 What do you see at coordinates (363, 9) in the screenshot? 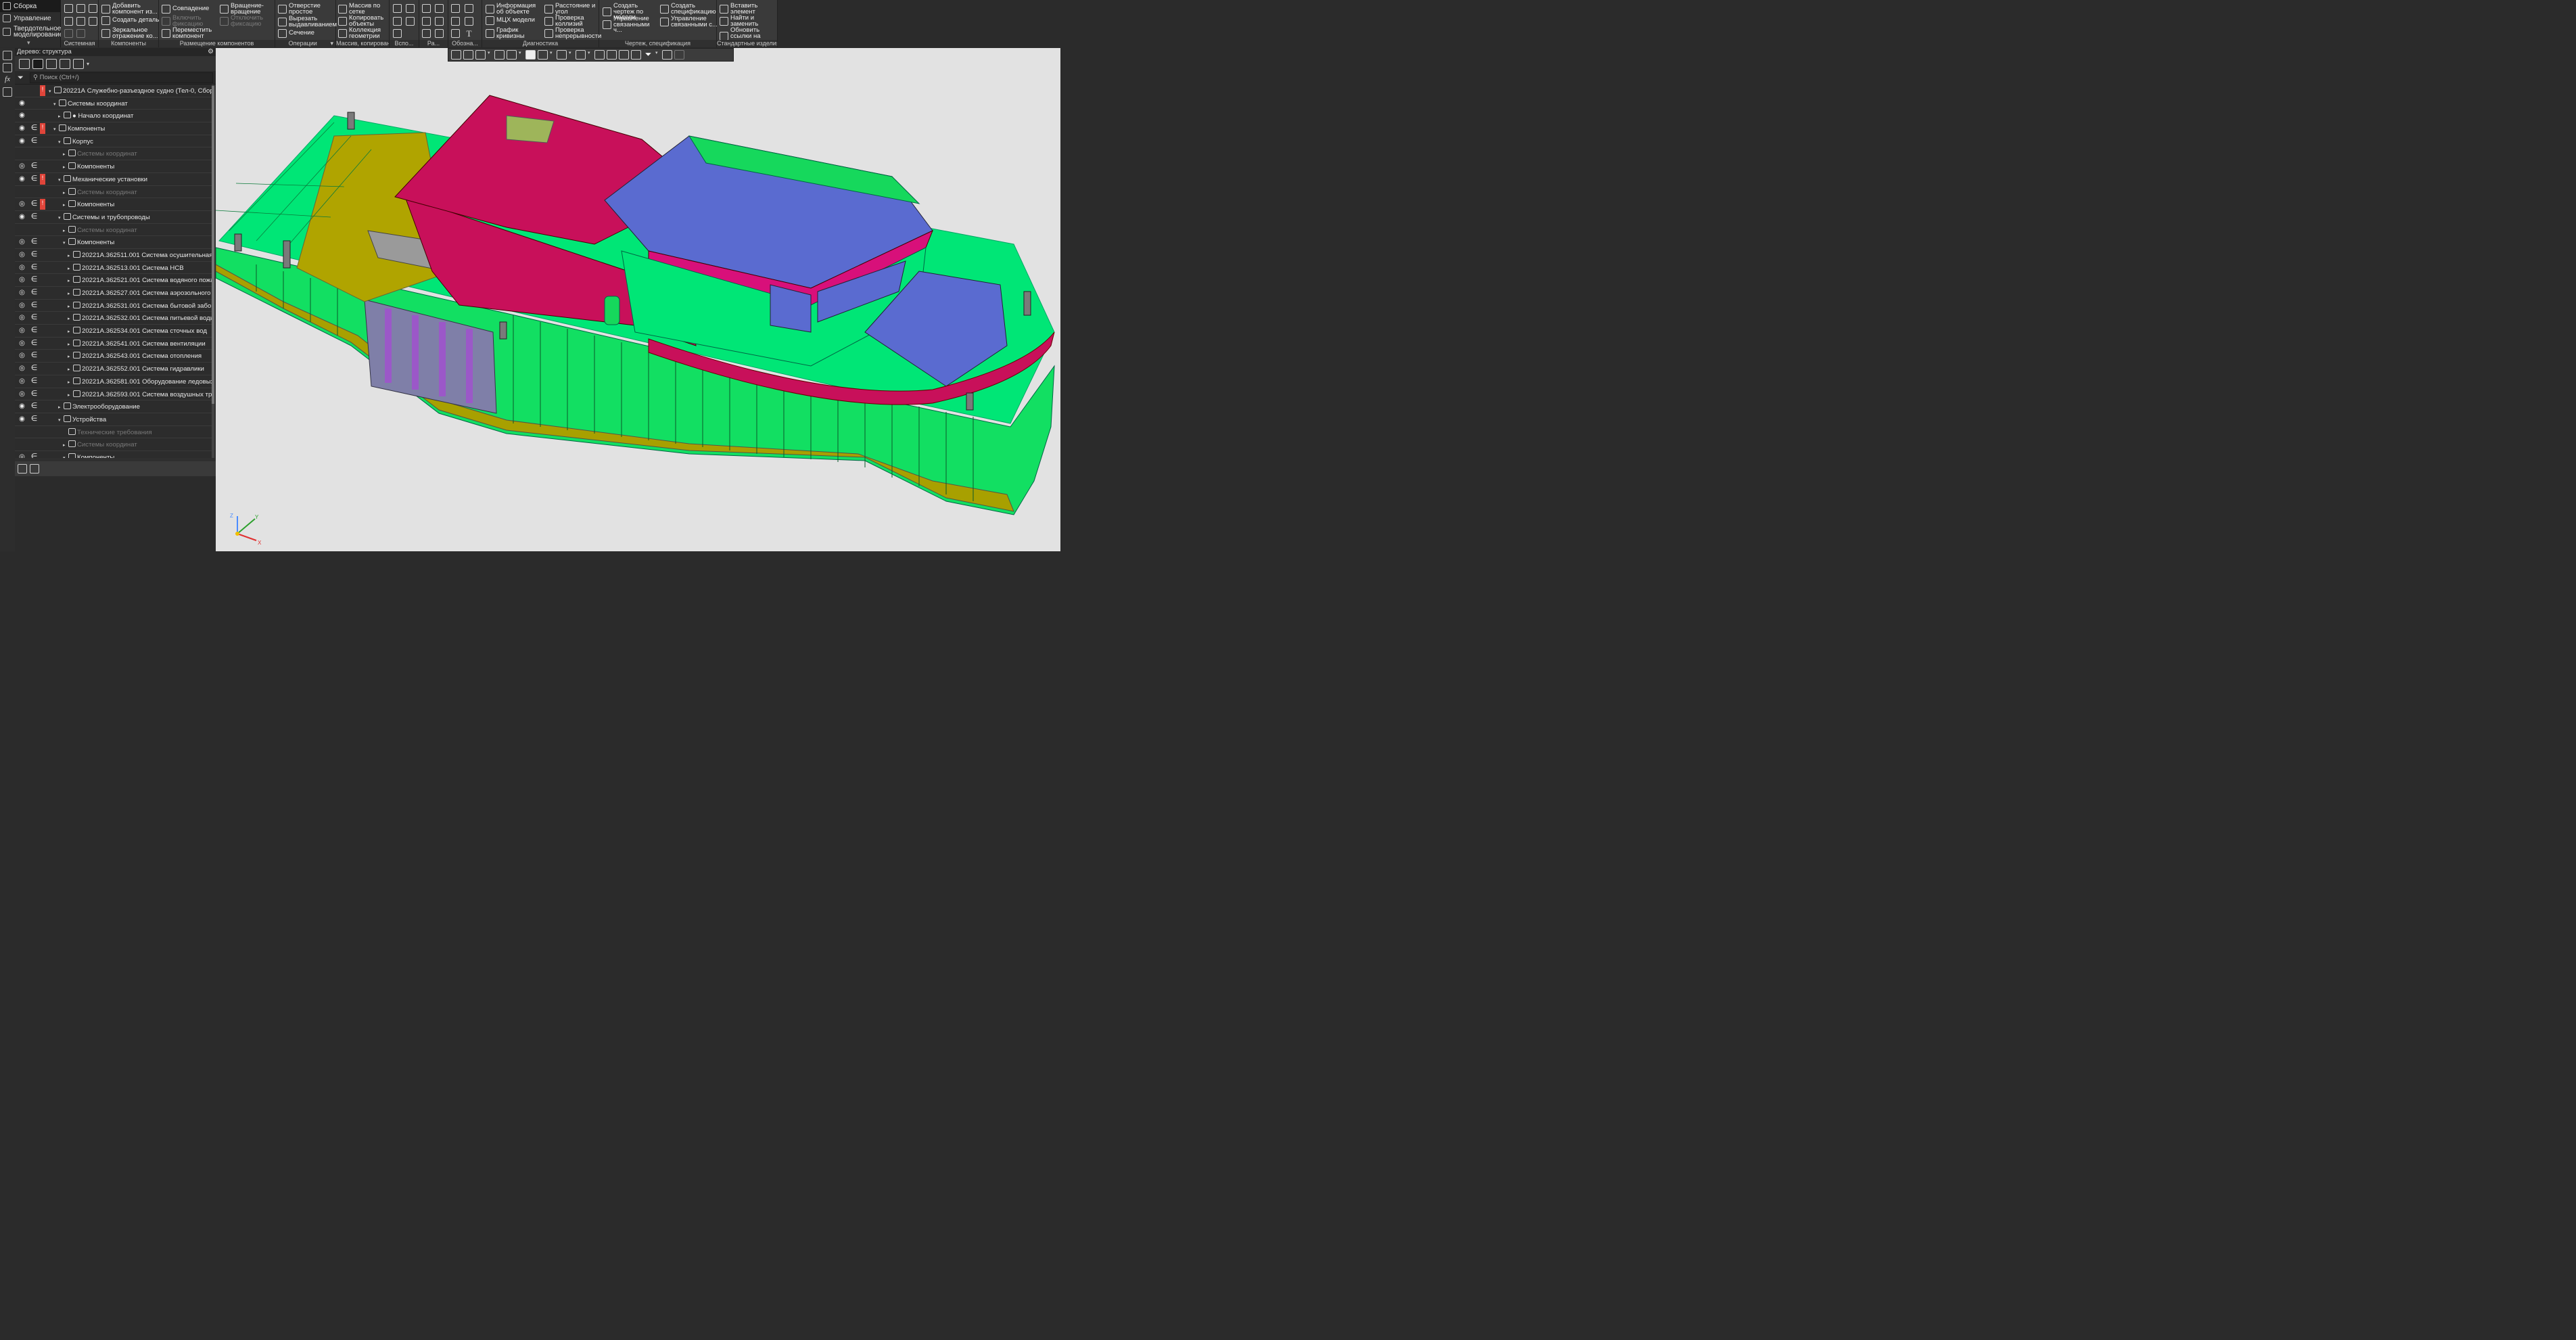
I see `grid-array-button: Массив по сетке` at bounding box center [363, 9].